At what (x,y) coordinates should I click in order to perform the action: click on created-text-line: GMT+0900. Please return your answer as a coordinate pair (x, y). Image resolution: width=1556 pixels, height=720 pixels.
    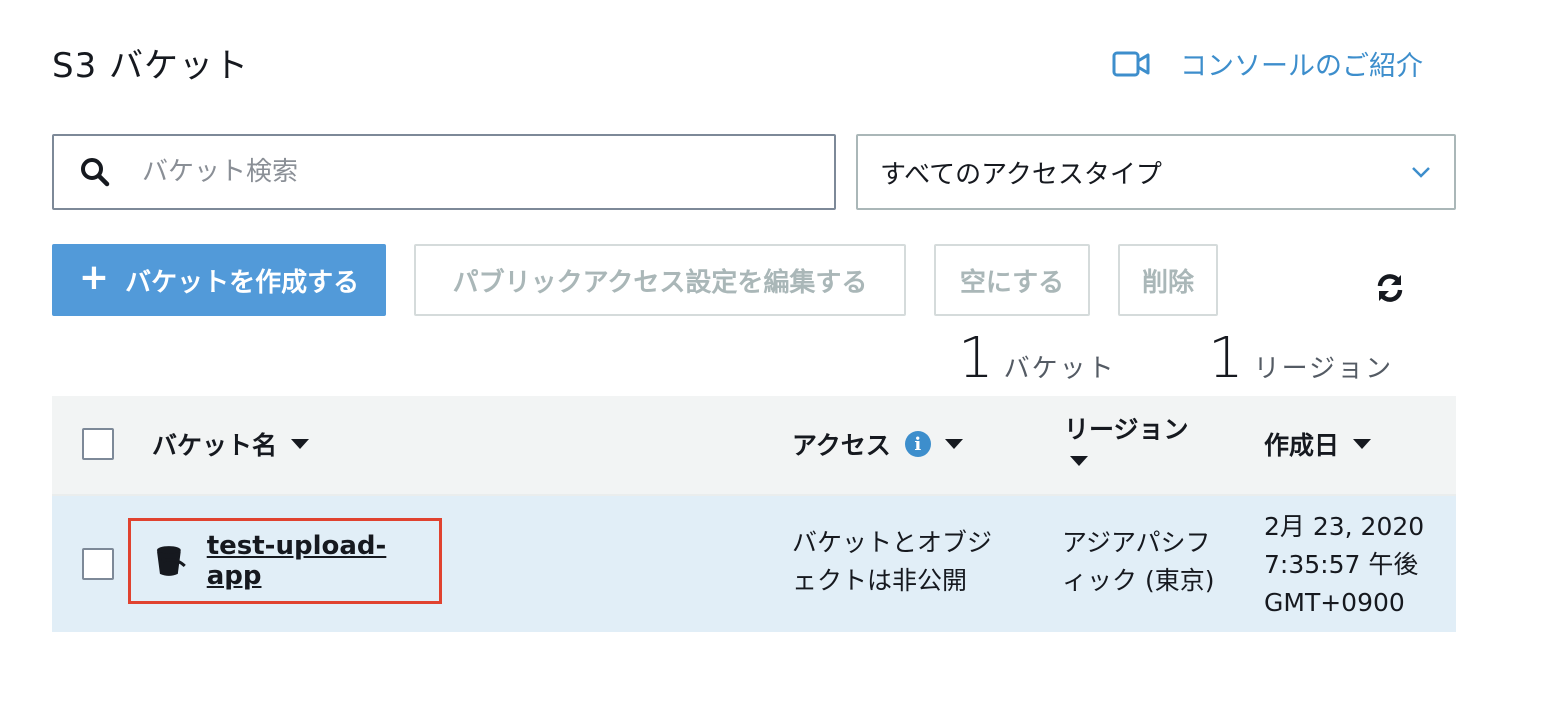
    Looking at the image, I should click on (1334, 602).